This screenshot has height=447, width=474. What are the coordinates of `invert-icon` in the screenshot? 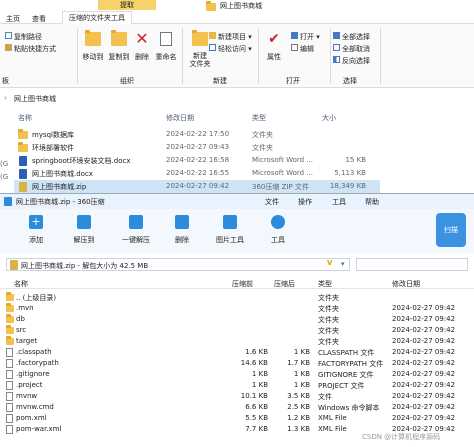 It's located at (336, 59).